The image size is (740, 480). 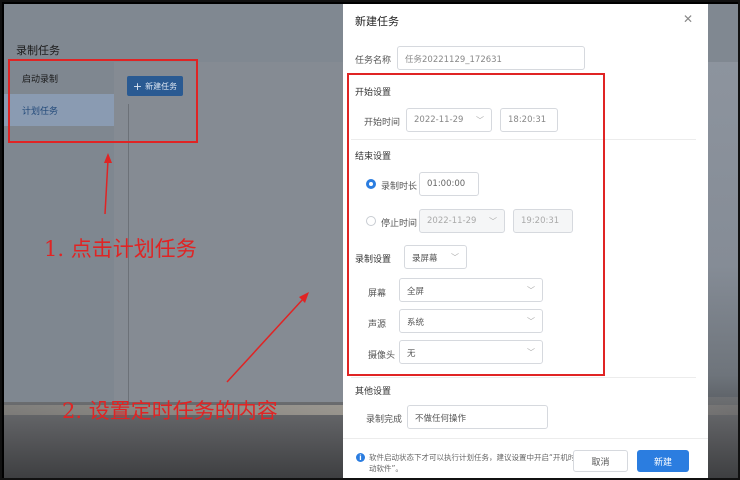 I want to click on after-record-label: 录制完成, so click(x=384, y=420).